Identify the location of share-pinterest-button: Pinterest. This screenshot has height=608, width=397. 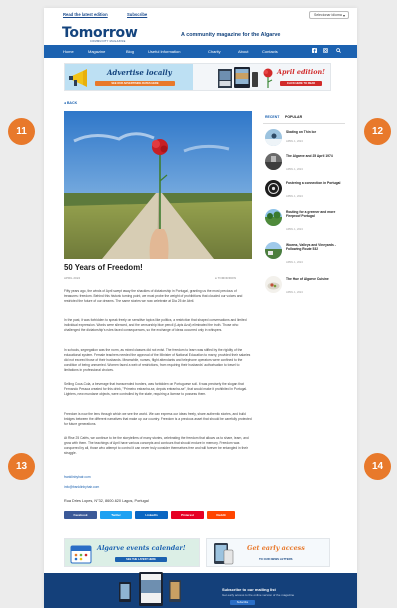
(187, 515).